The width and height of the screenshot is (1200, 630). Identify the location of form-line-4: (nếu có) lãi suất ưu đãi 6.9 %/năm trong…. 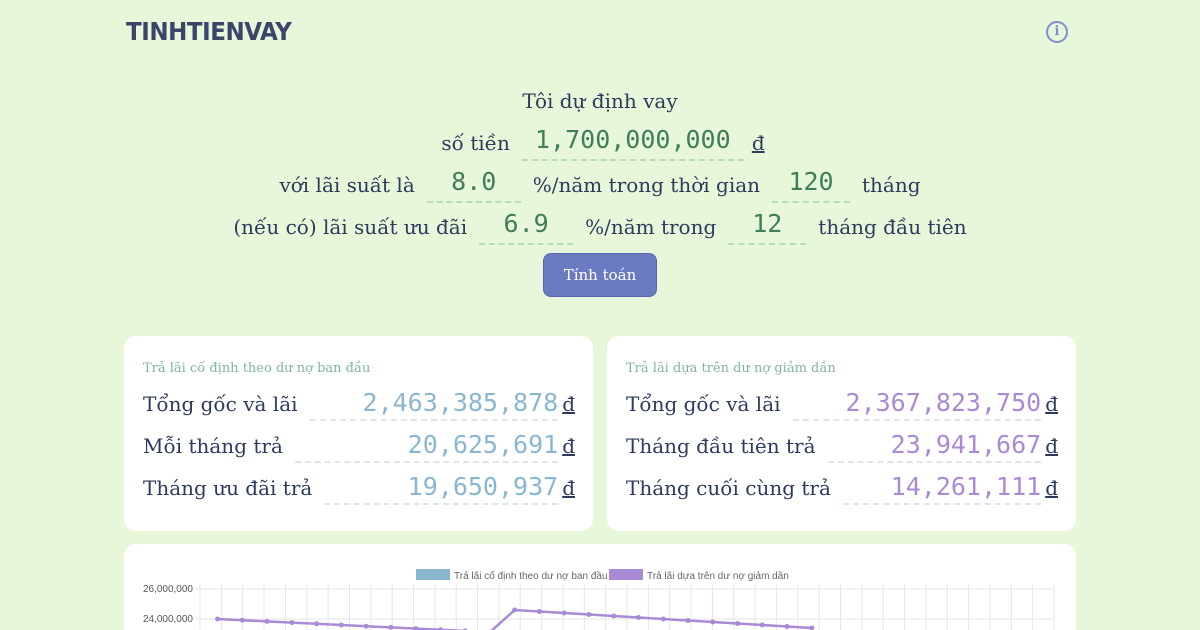
(600, 227).